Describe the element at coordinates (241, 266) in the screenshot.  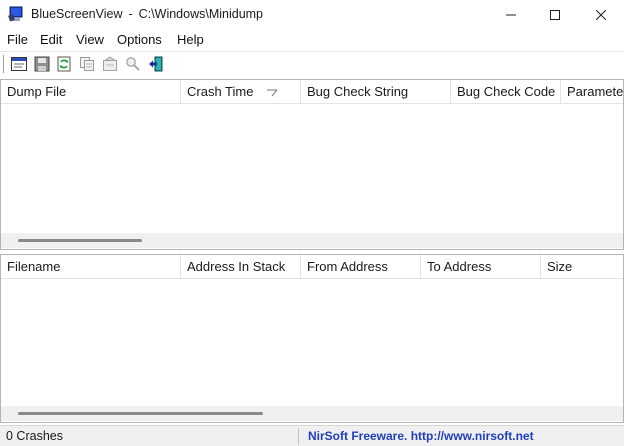
I see `column-address-in-stack: Address In Stack` at that location.